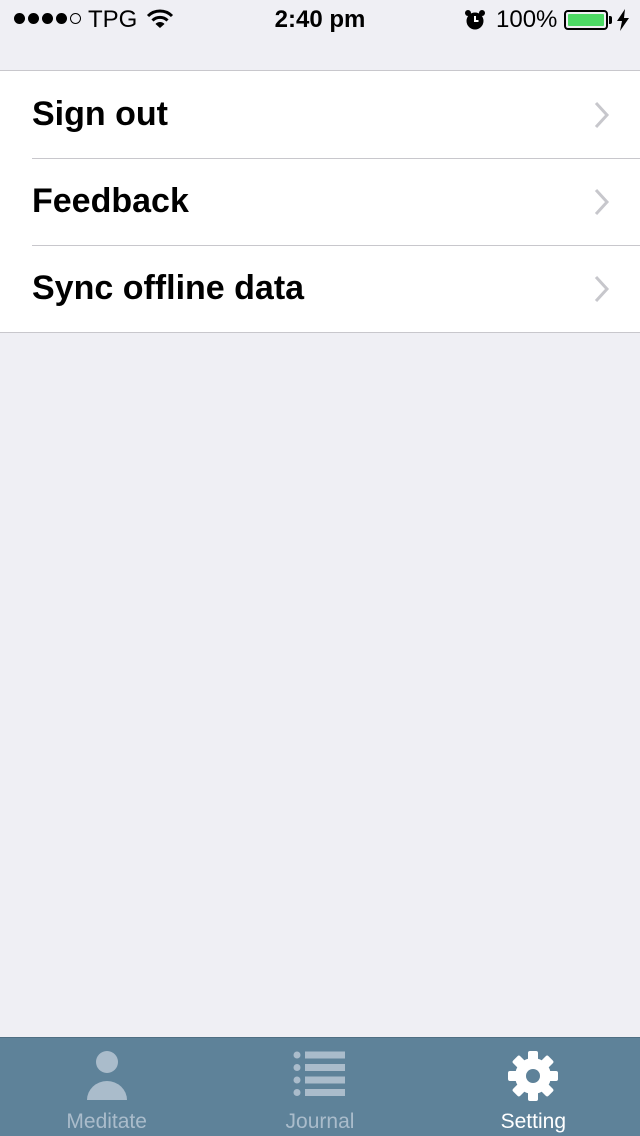  I want to click on list-icon, so click(319, 1073).